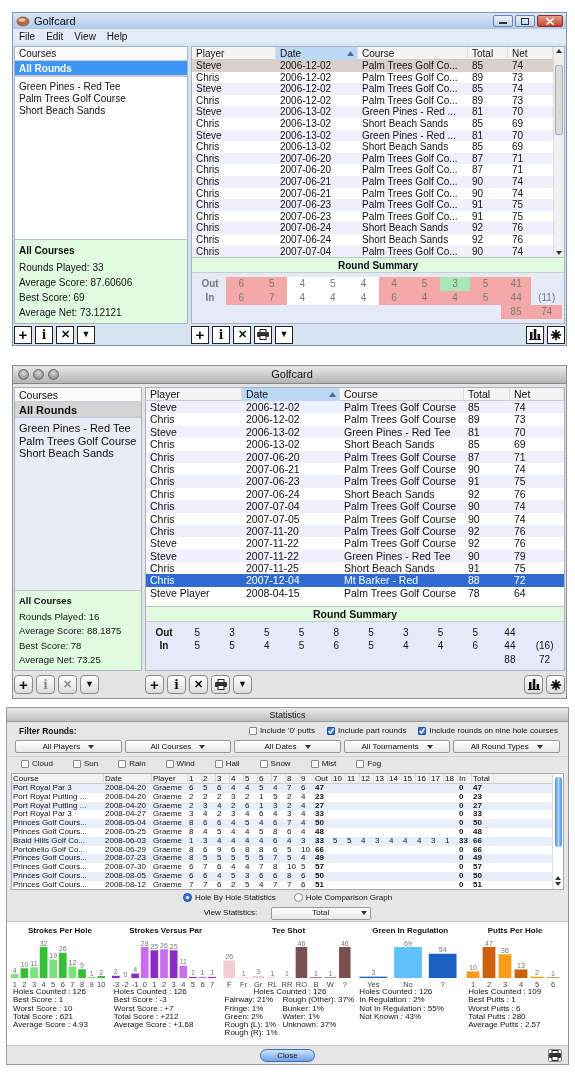 The image size is (575, 1074). What do you see at coordinates (535, 334) in the screenshot?
I see `chart-button` at bounding box center [535, 334].